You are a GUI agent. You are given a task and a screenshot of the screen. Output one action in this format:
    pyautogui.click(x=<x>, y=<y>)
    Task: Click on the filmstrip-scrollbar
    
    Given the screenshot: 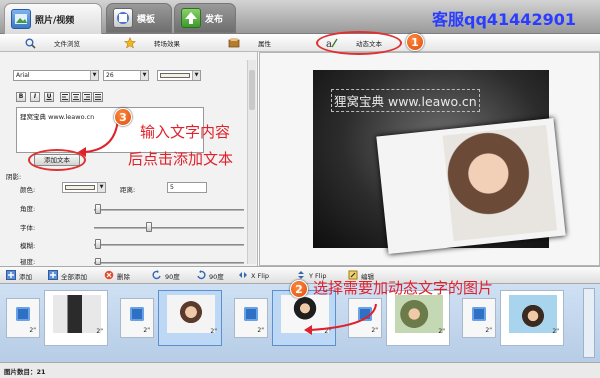 What is the action you would take?
    pyautogui.click(x=589, y=323)
    